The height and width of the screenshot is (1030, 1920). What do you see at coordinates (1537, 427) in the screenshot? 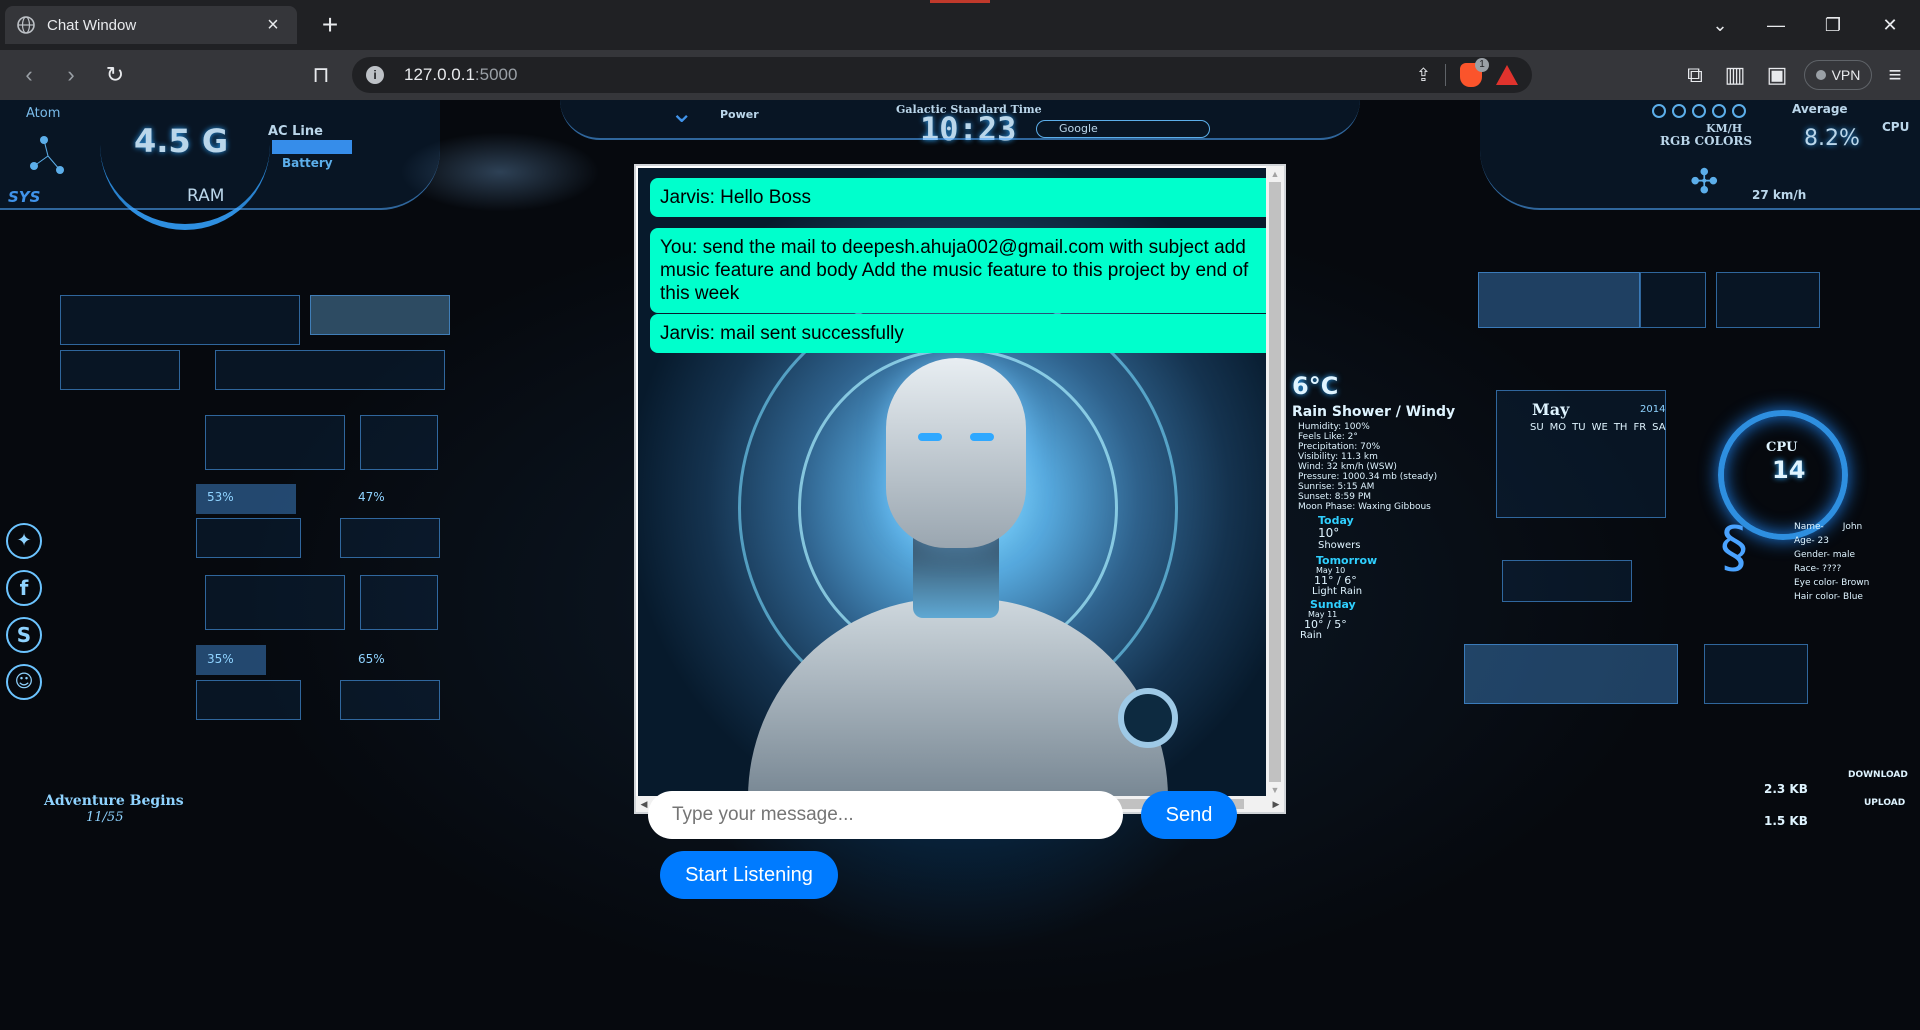
I see `calendar-day: SU` at bounding box center [1537, 427].